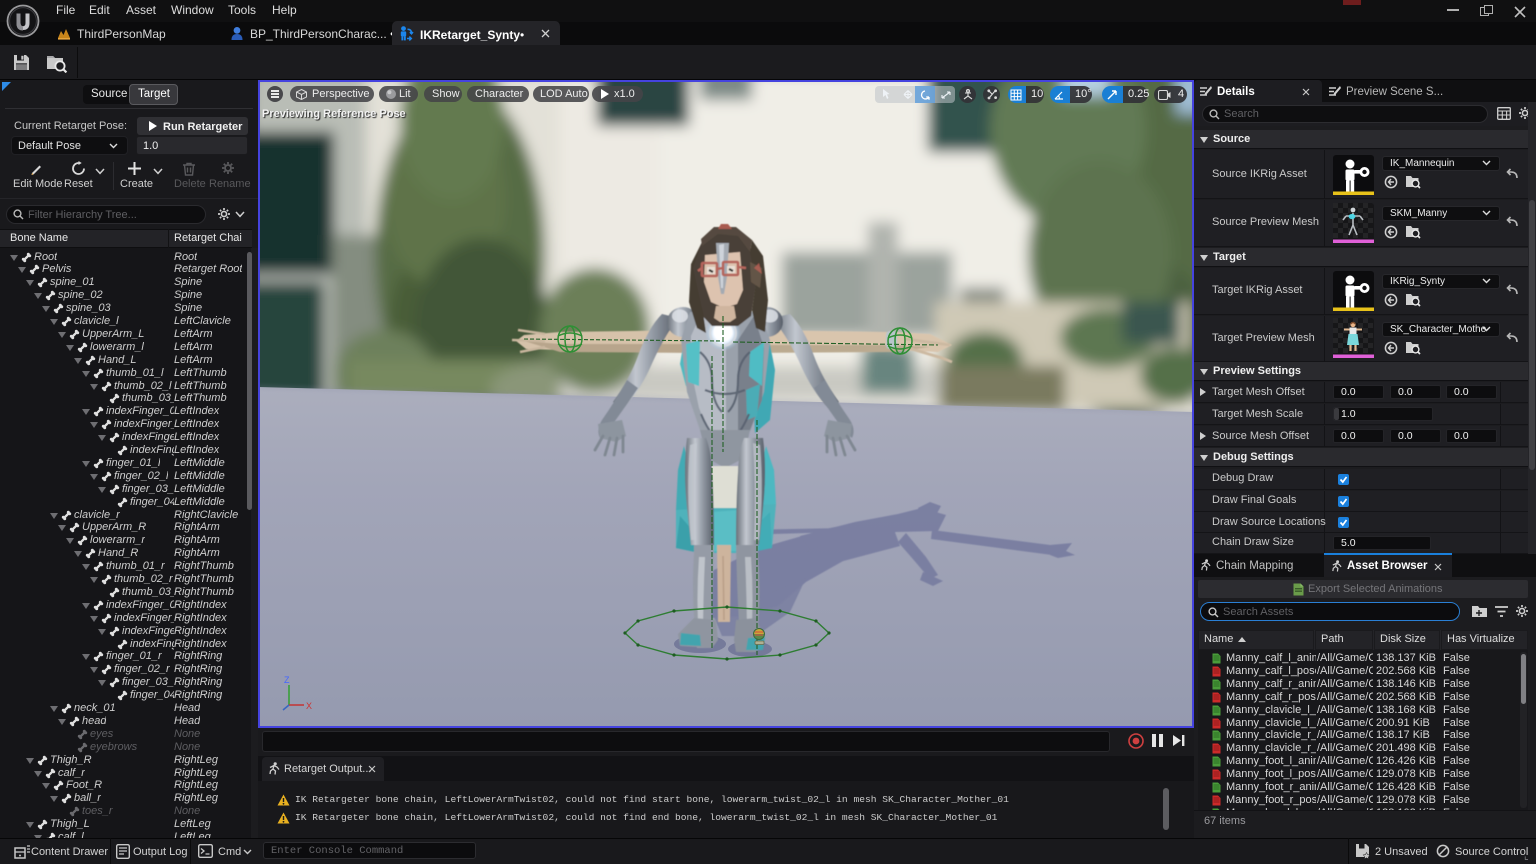  Describe the element at coordinates (309, 706) in the screenshot. I see `svg-text: X` at that location.